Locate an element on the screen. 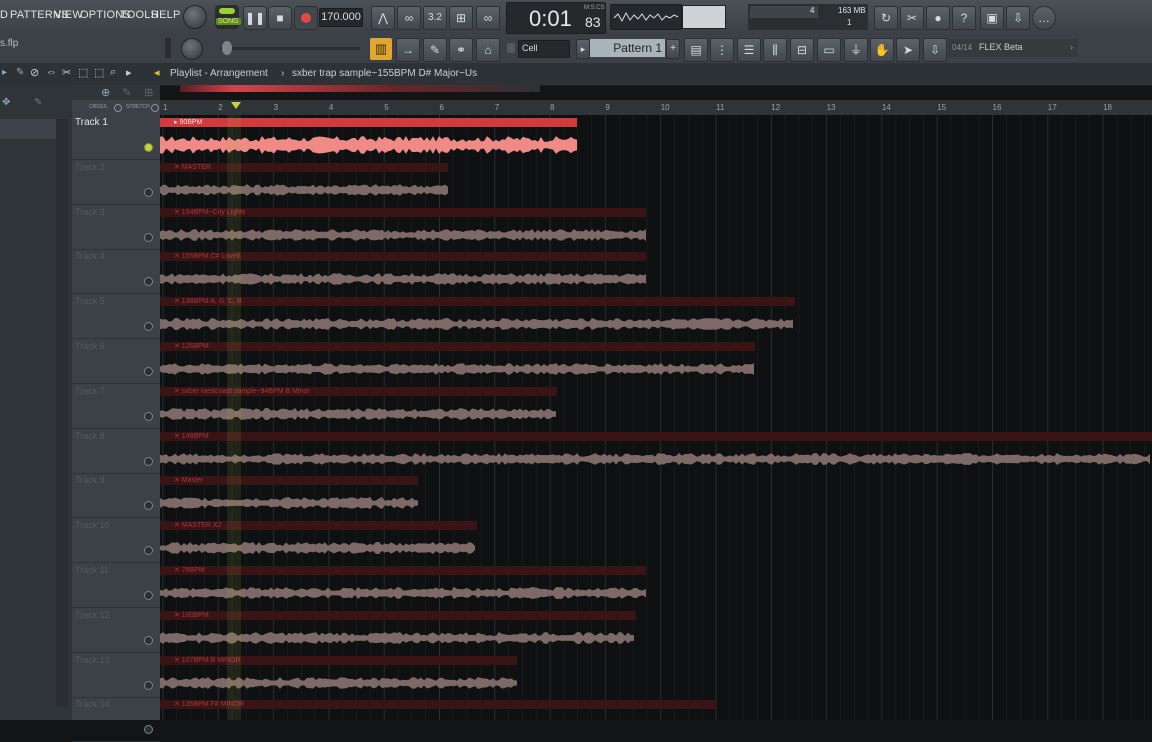 This screenshot has width=1152, height=742. song-mode-toggle: SONG is located at coordinates (228, 17).